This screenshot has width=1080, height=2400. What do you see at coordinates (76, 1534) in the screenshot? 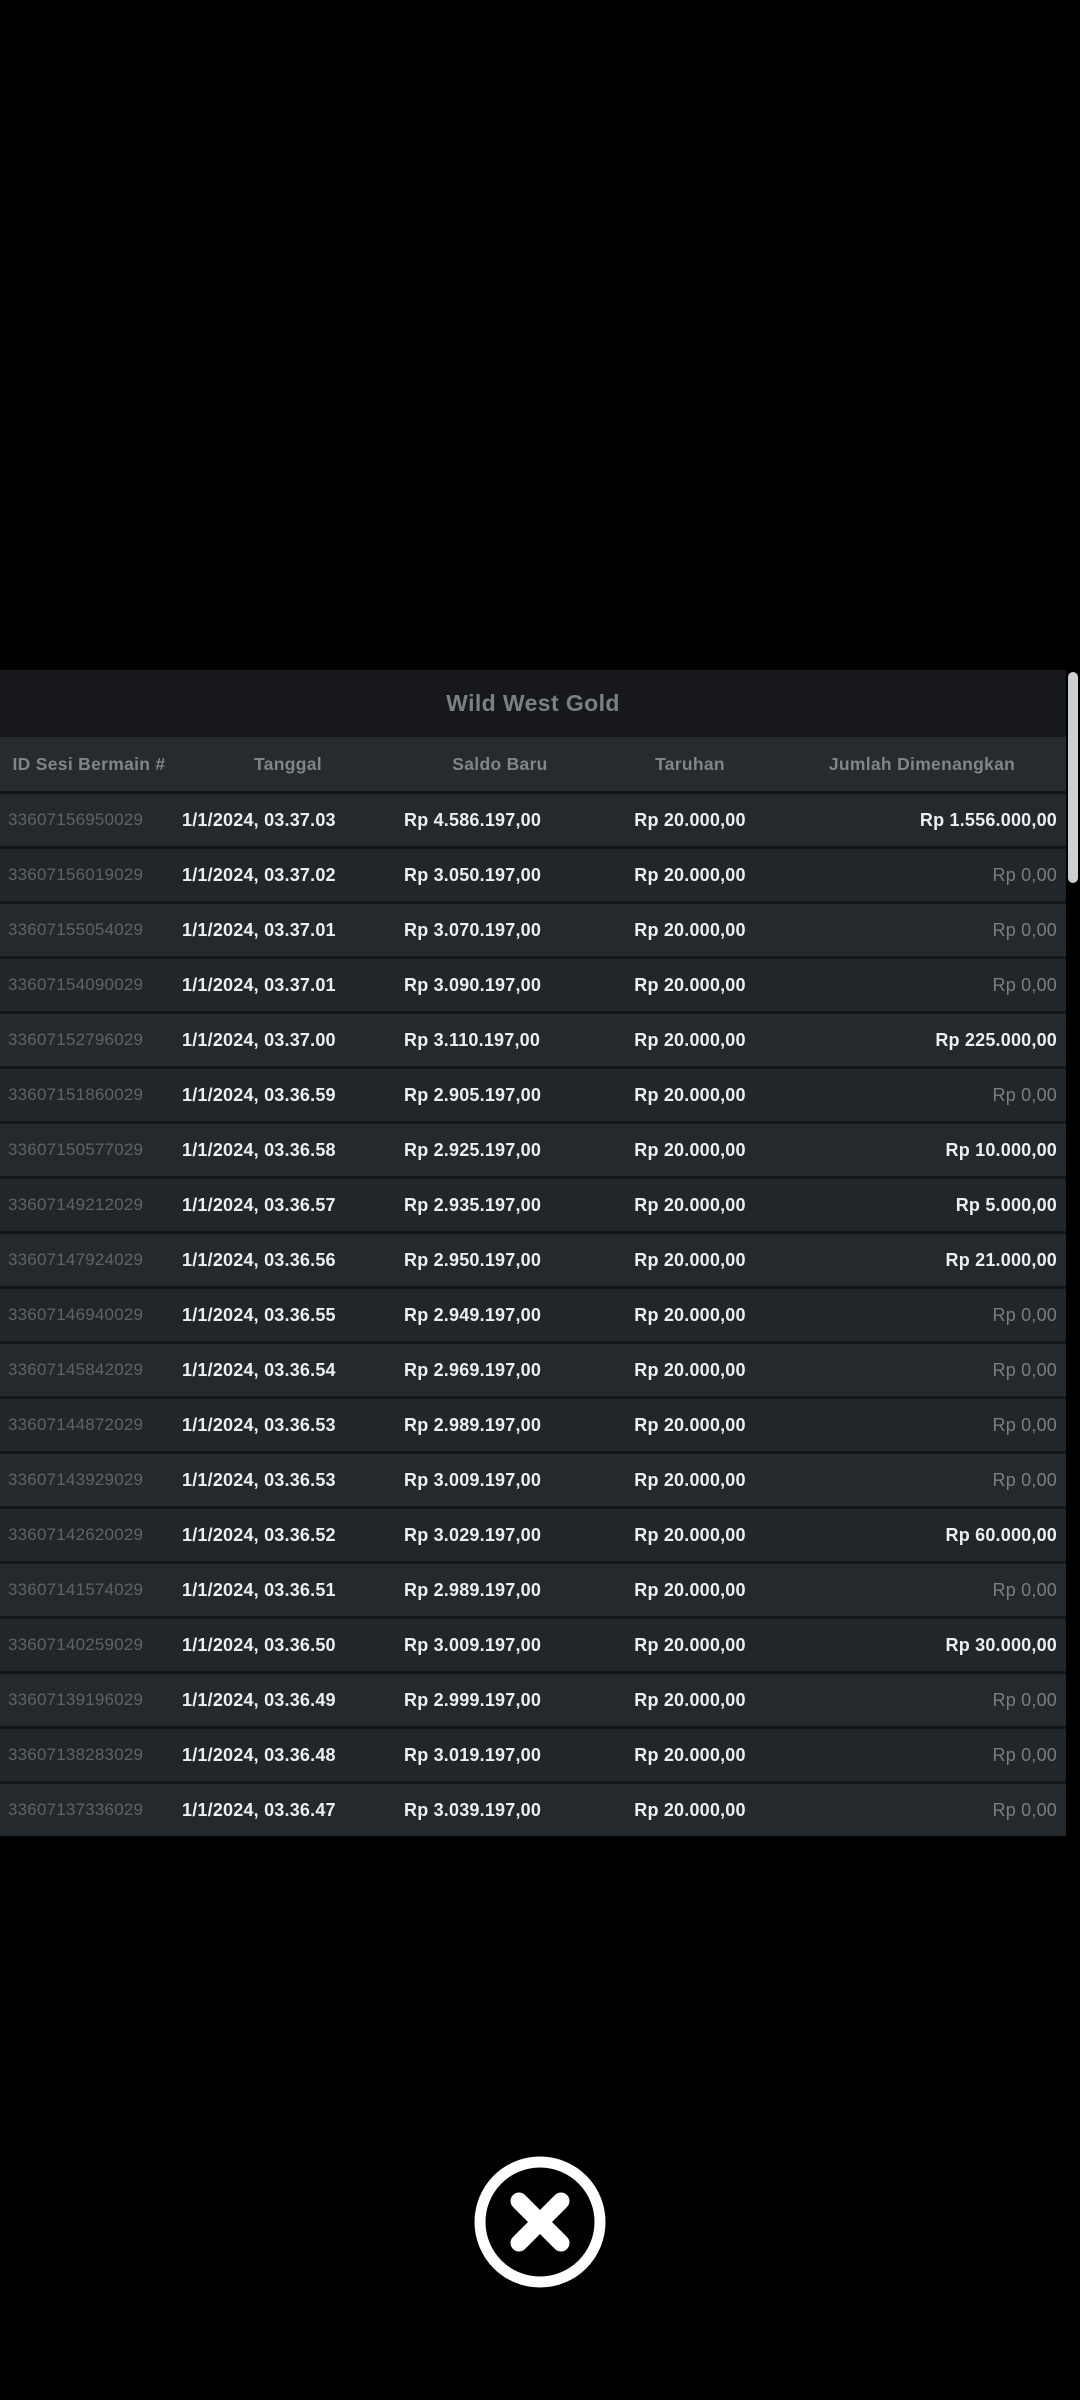
I see `session-id-cell: 33607142620029` at bounding box center [76, 1534].